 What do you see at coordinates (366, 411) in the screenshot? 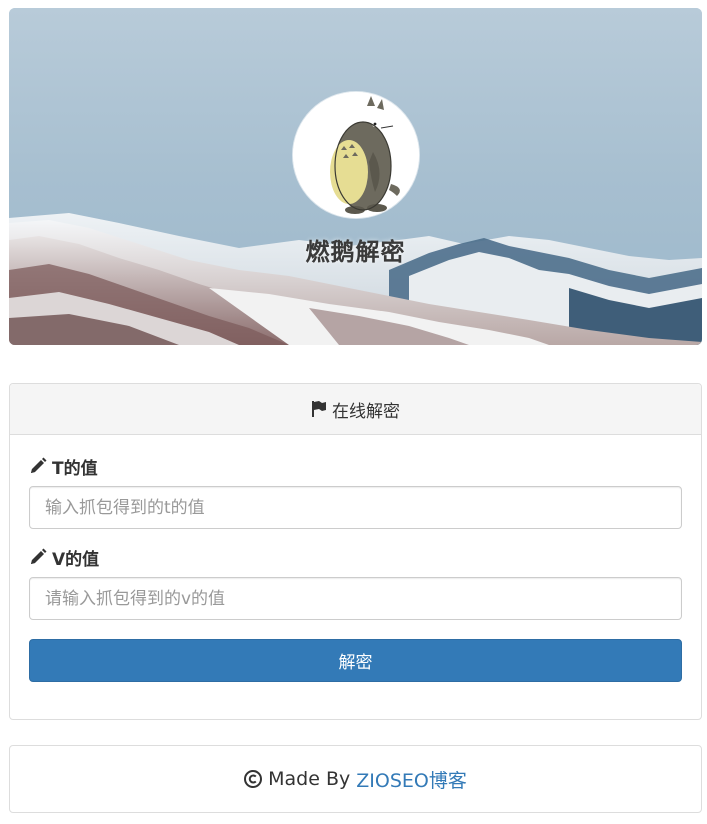
I see `panel-heading-text: 在线解密` at bounding box center [366, 411].